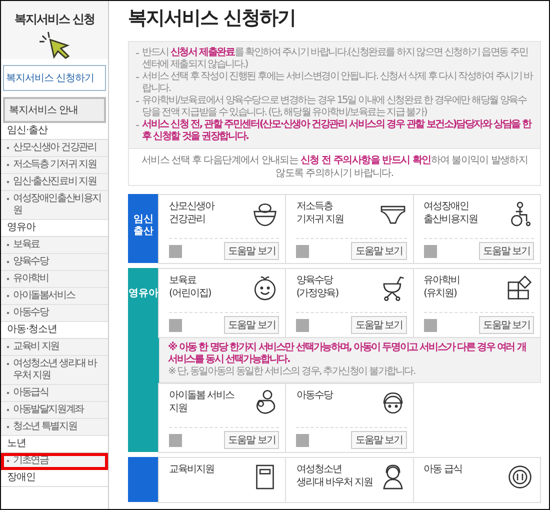 Image resolution: width=550 pixels, height=510 pixels. Describe the element at coordinates (212, 18) in the screenshot. I see `page-title: 복지서비스 신청하기` at that location.